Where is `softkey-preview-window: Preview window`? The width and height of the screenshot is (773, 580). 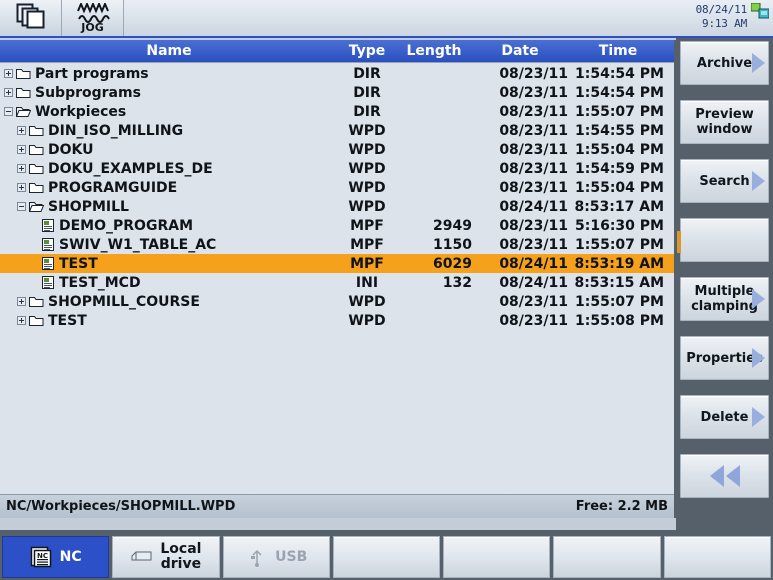
softkey-preview-window: Preview window is located at coordinates (724, 122).